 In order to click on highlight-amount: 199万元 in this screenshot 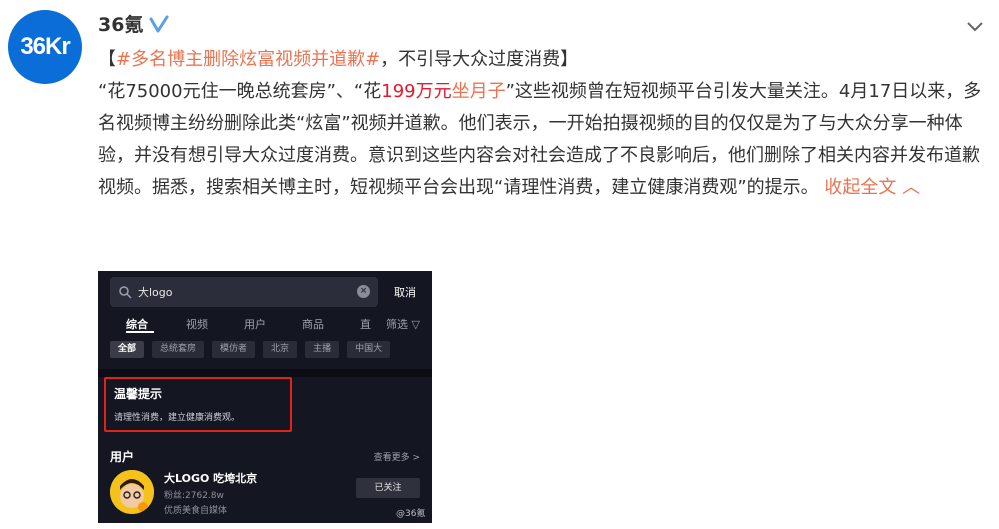, I will do `click(416, 91)`.